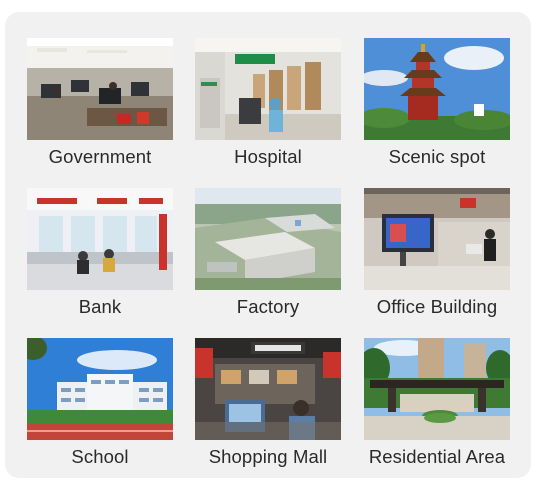  What do you see at coordinates (268, 239) in the screenshot?
I see `factory-aerial-photo` at bounding box center [268, 239].